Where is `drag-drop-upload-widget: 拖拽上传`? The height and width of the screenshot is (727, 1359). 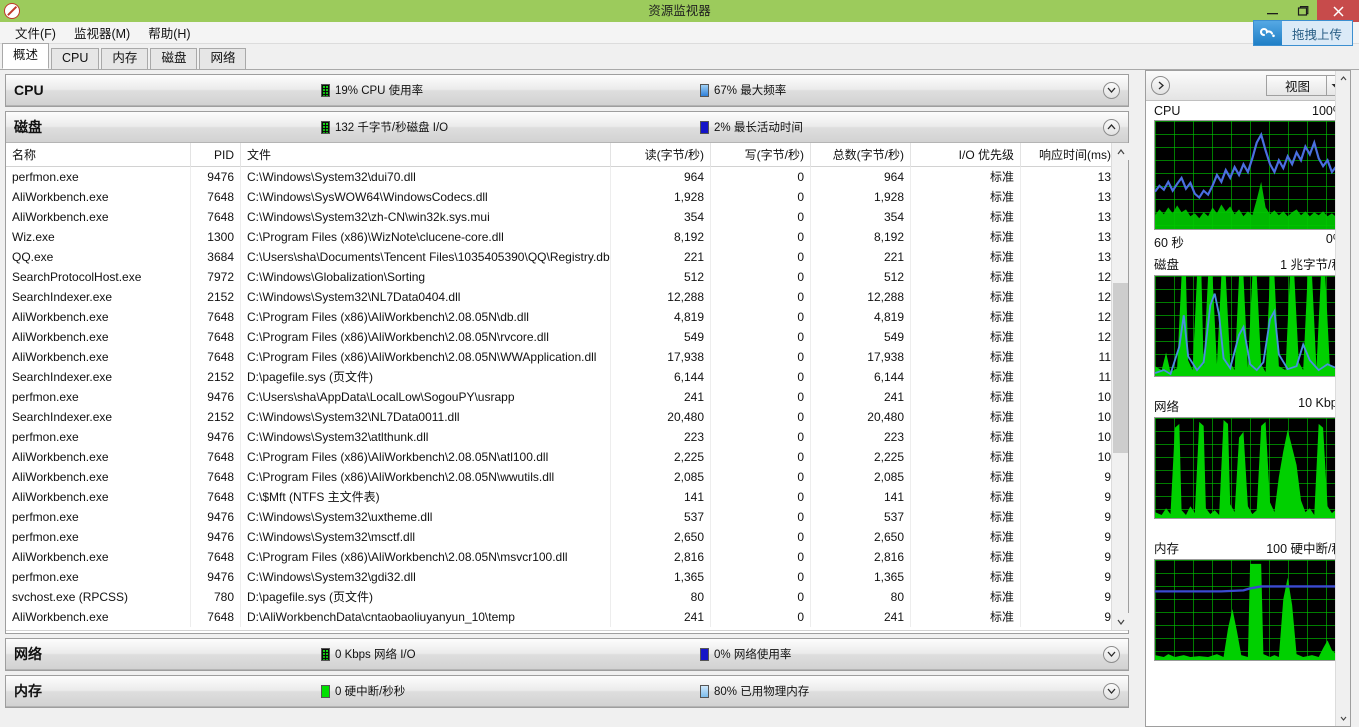 drag-drop-upload-widget: 拖拽上传 is located at coordinates (1302, 33).